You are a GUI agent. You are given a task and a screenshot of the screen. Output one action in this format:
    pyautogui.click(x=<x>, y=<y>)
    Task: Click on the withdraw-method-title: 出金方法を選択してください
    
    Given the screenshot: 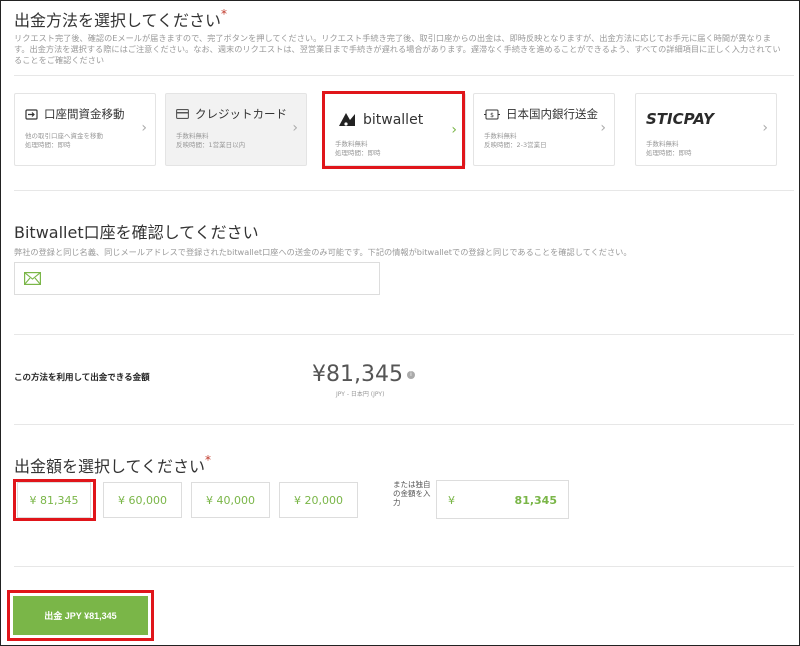 What is the action you would take?
    pyautogui.click(x=118, y=20)
    